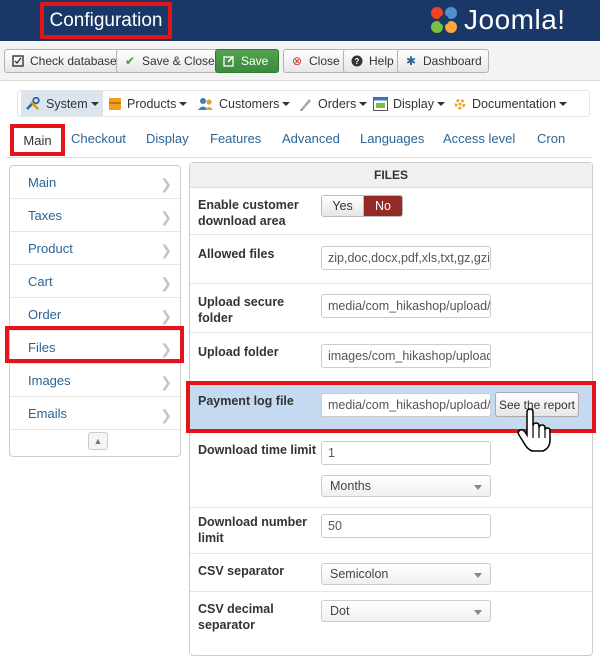 The image size is (600, 662). I want to click on menu-orders: Orders, so click(333, 103).